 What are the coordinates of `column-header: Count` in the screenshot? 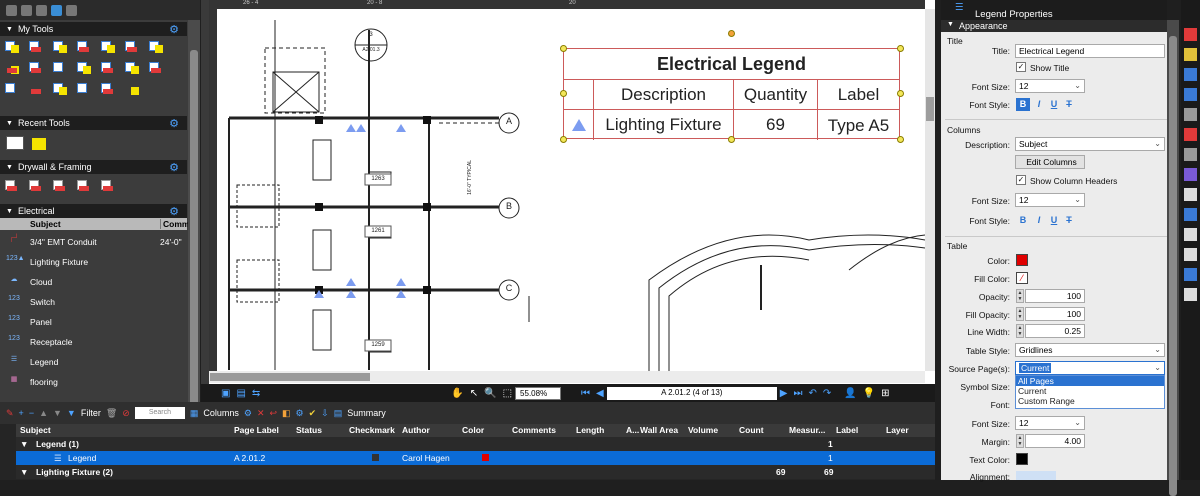 It's located at (751, 430).